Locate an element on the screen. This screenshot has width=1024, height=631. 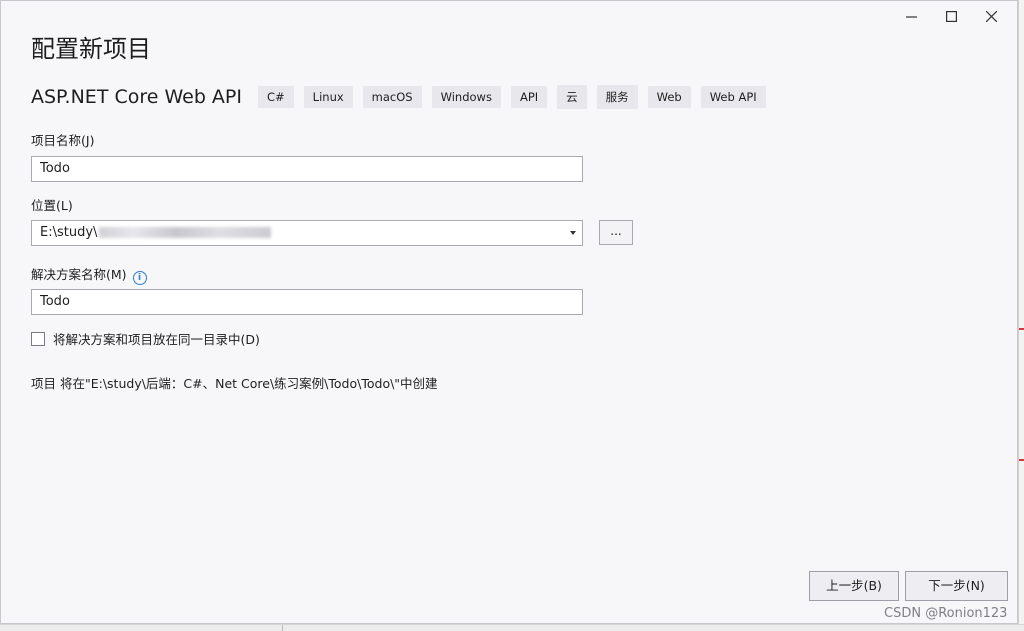
close-icon is located at coordinates (991, 16).